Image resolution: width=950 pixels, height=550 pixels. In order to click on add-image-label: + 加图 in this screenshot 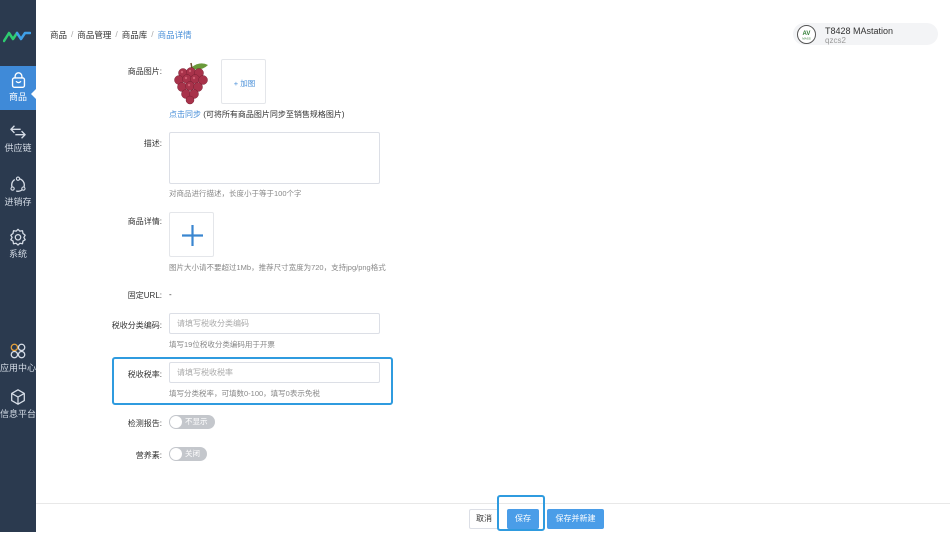, I will do `click(244, 83)`.